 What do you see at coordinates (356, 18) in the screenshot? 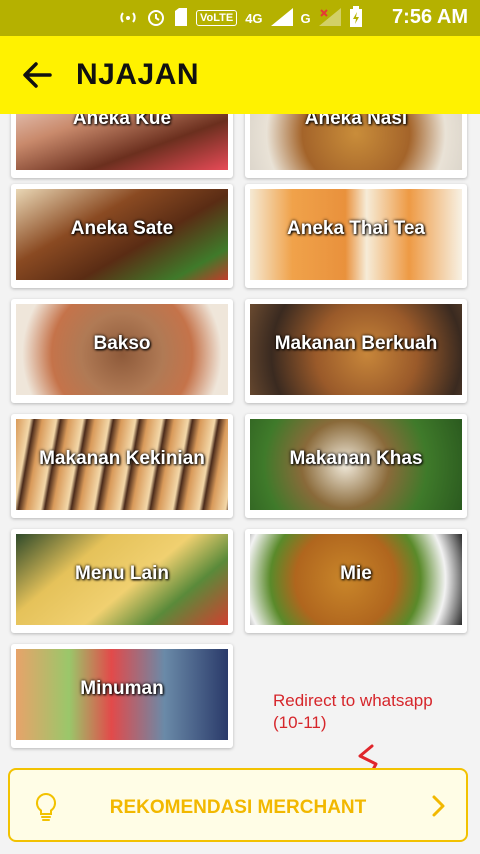
I see `battery-charging-icon` at bounding box center [356, 18].